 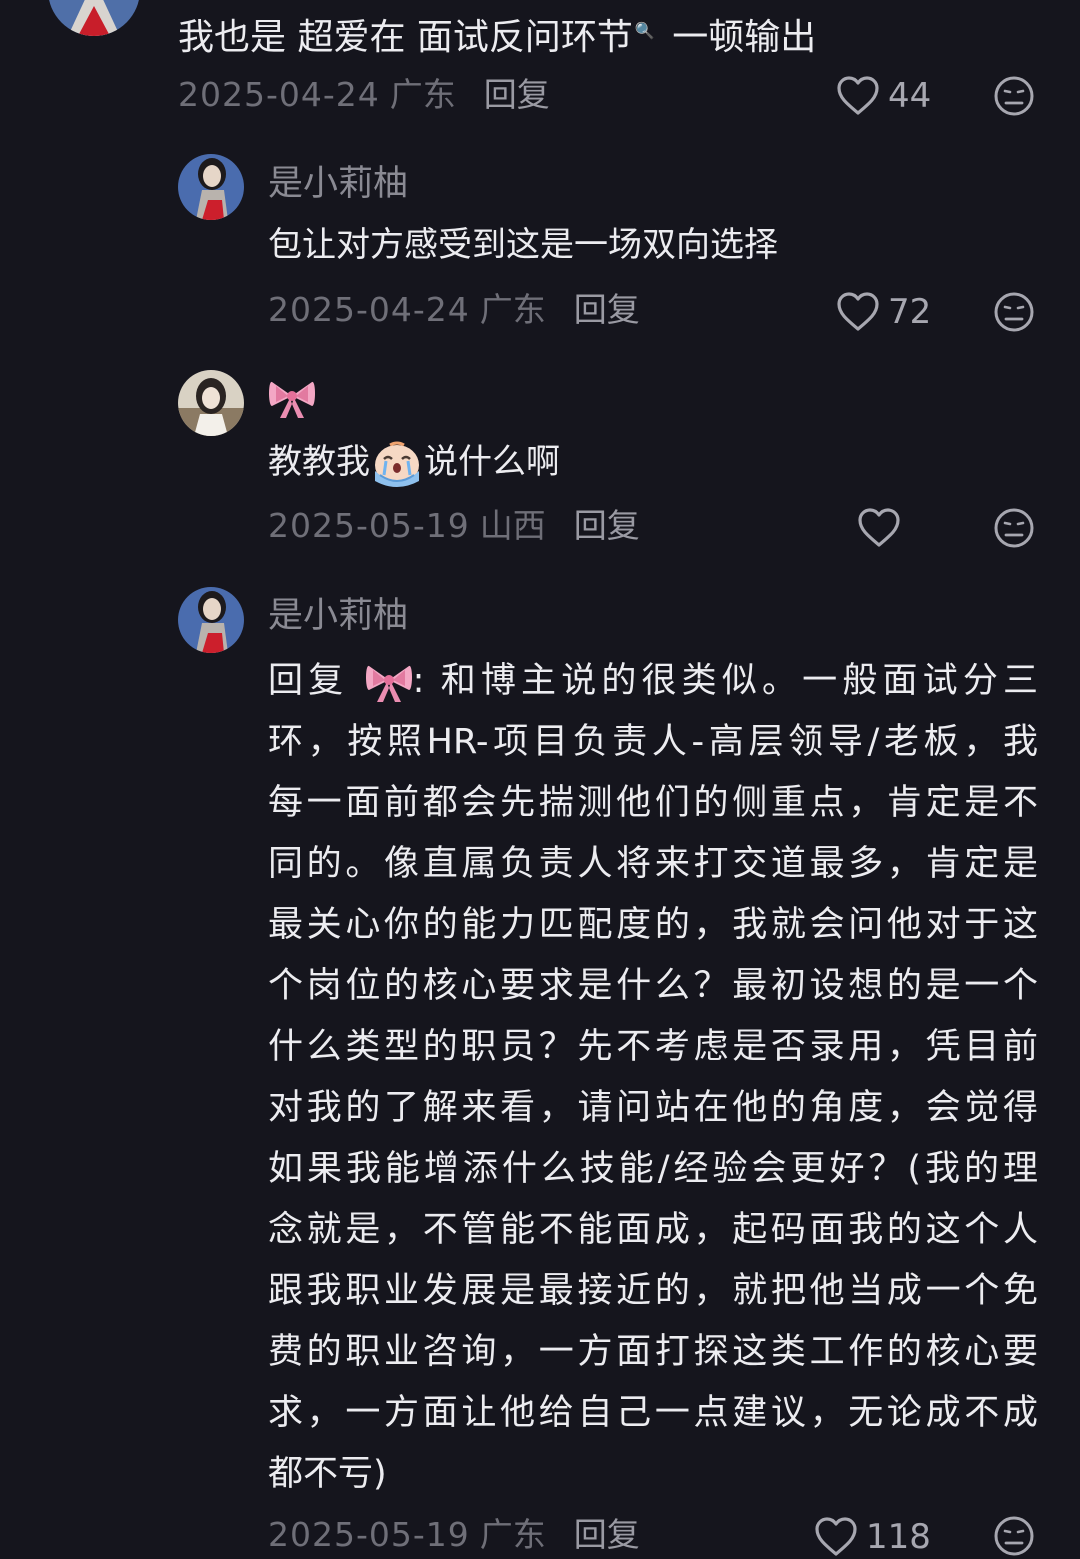 I want to click on like-button: 118, so click(x=872, y=1537).